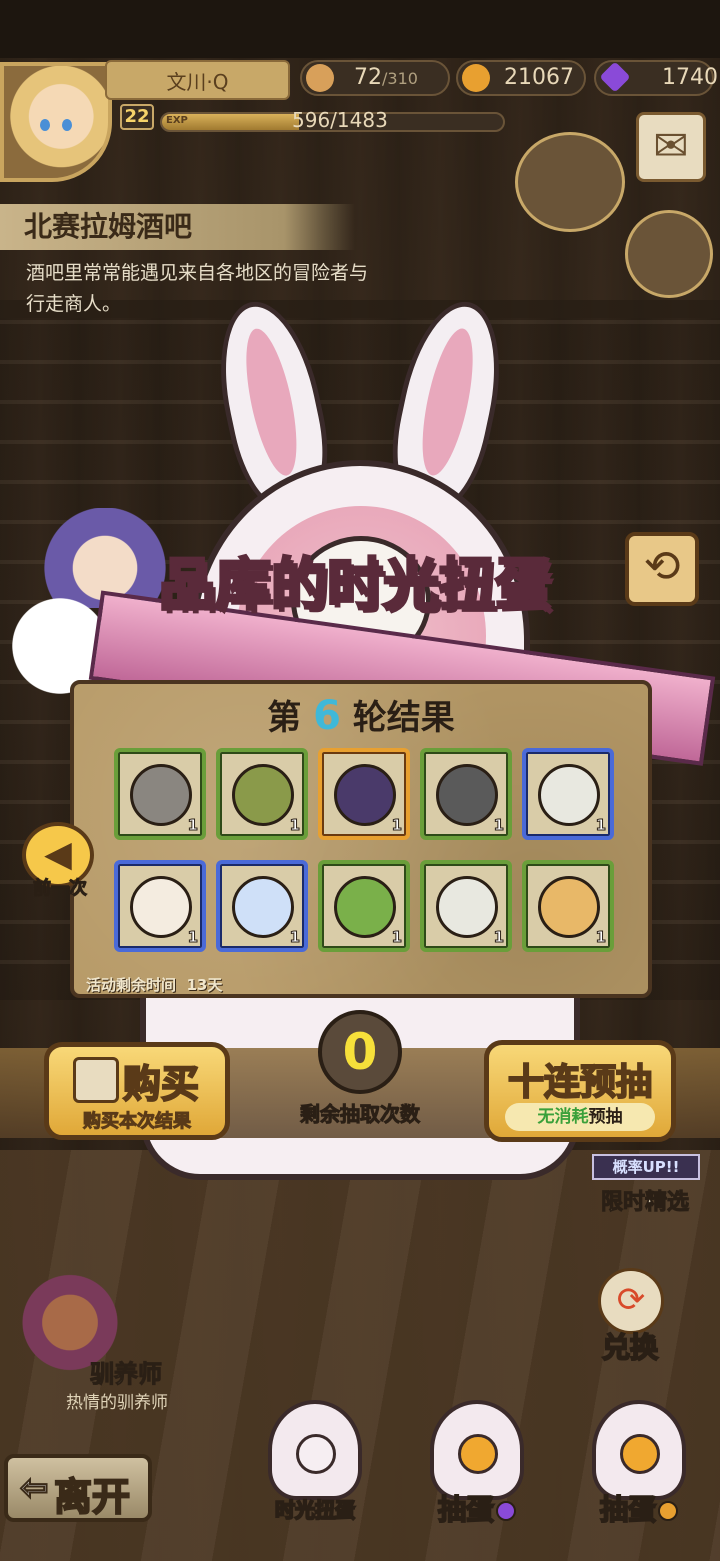 The height and width of the screenshot is (1561, 720). Describe the element at coordinates (403, 718) in the screenshot. I see `round-suffix: 轮结果` at that location.